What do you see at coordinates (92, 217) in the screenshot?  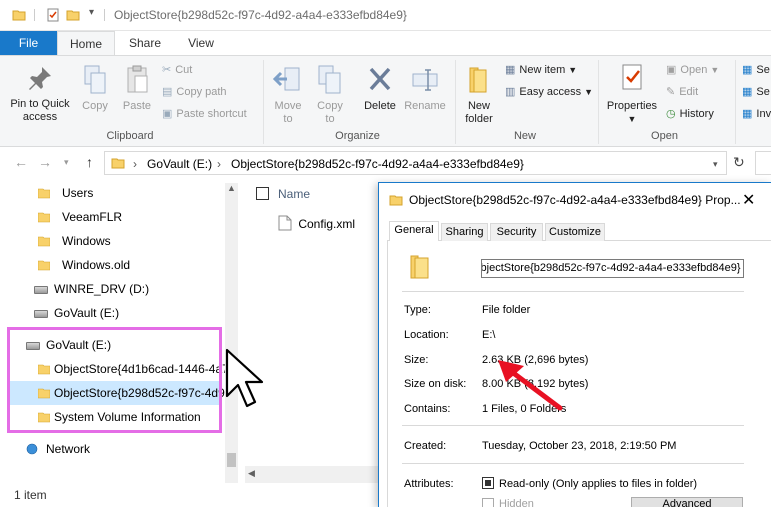 I see `nav-item-label: VeeamFLR` at bounding box center [92, 217].